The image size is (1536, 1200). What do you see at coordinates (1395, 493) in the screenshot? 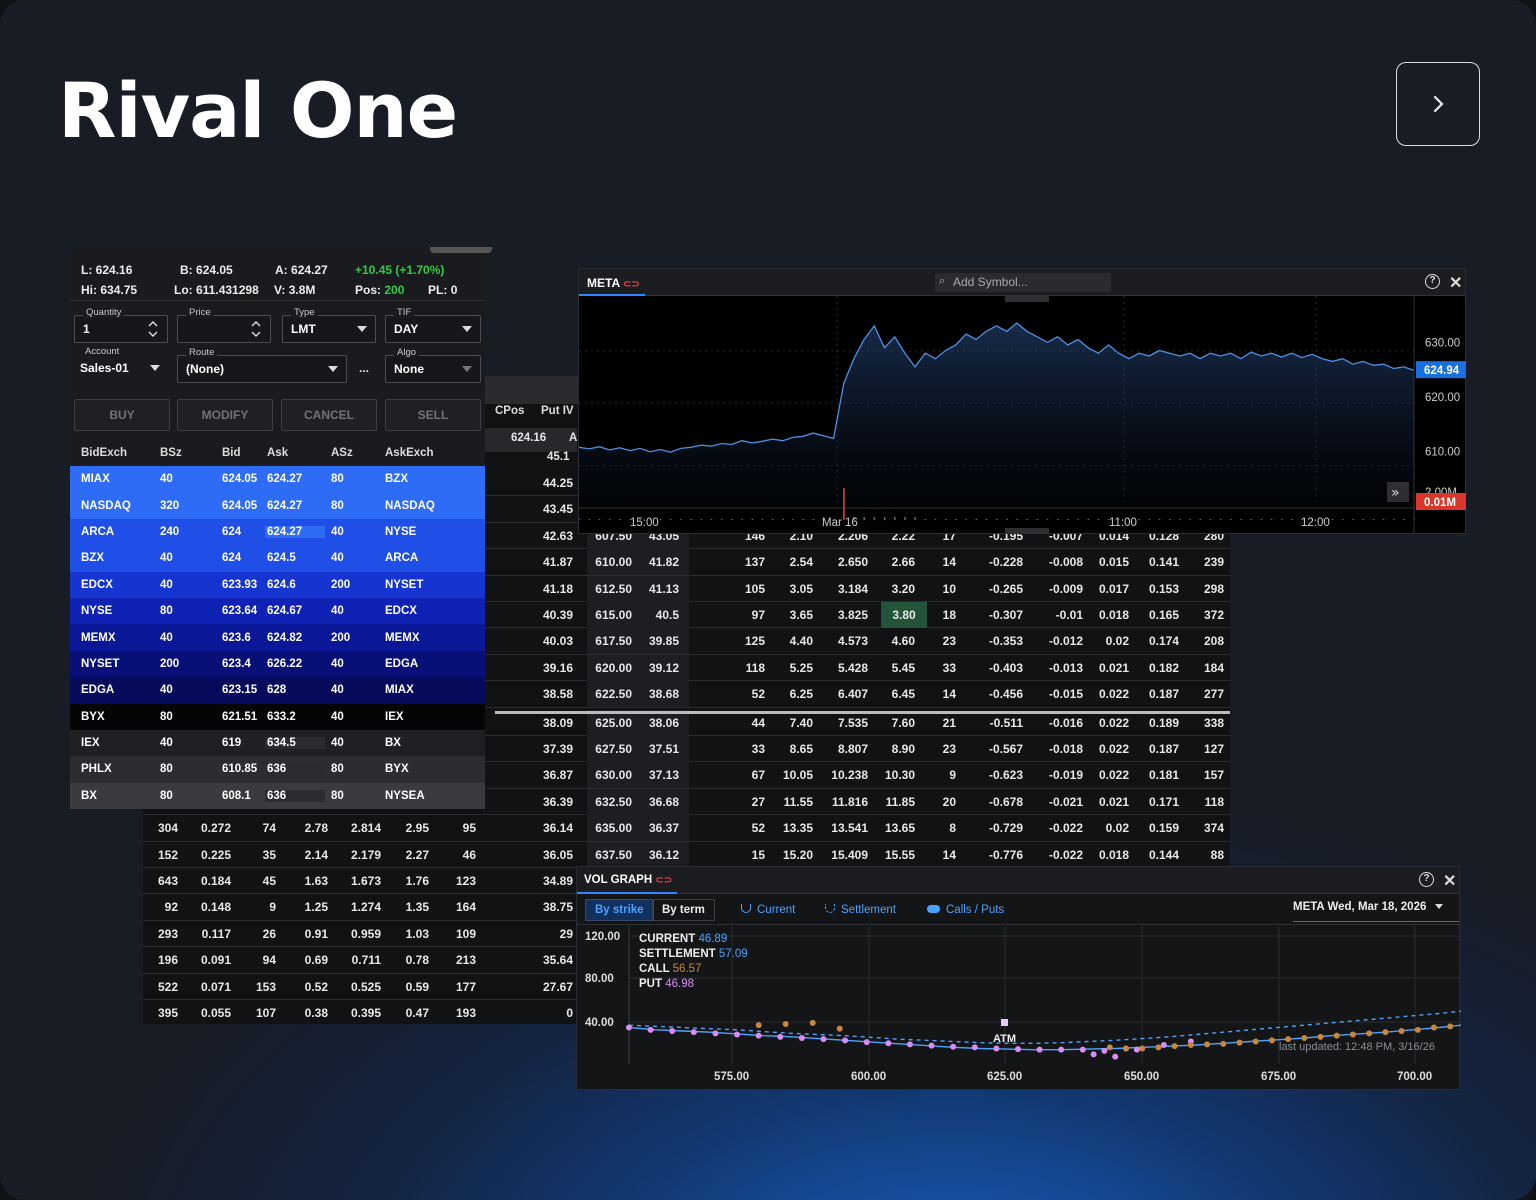
I see `double-chevron-right-icon: »` at bounding box center [1395, 493].